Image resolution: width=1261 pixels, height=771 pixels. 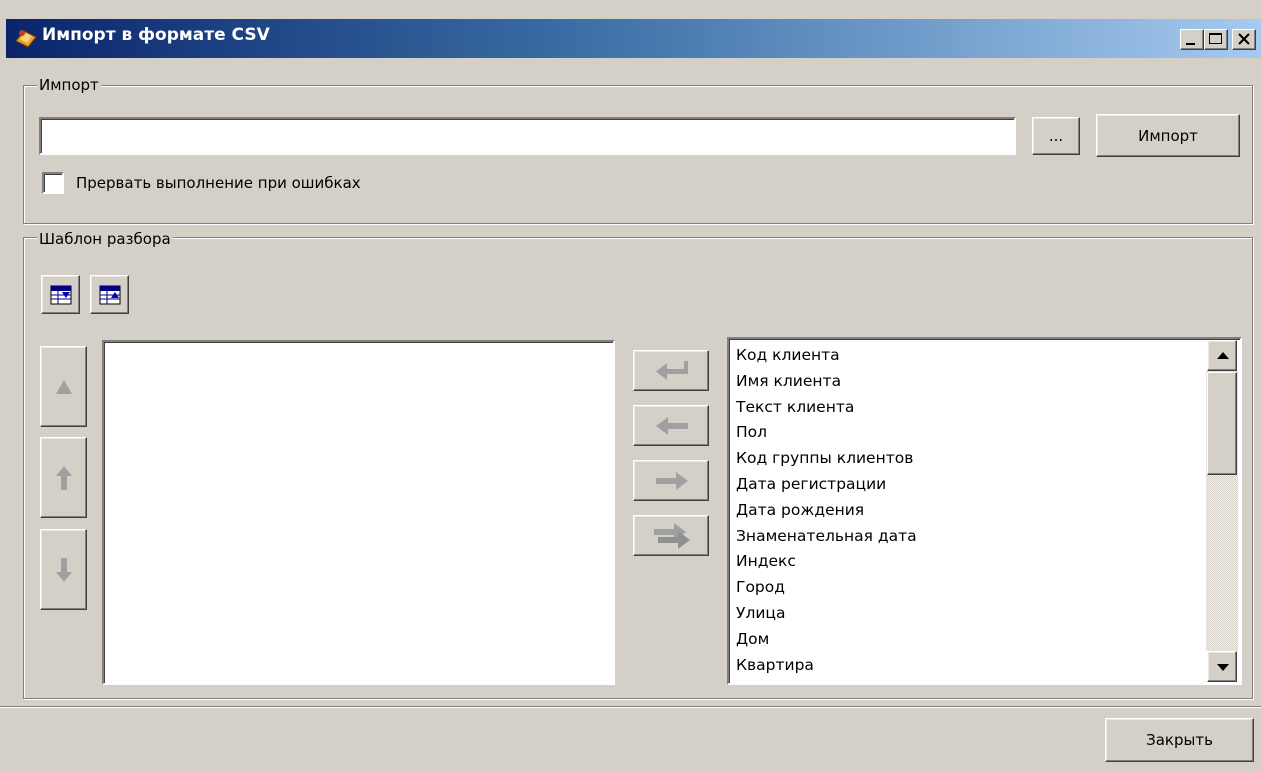 What do you see at coordinates (69, 85) in the screenshot?
I see `import-group-legend: Импорт` at bounding box center [69, 85].